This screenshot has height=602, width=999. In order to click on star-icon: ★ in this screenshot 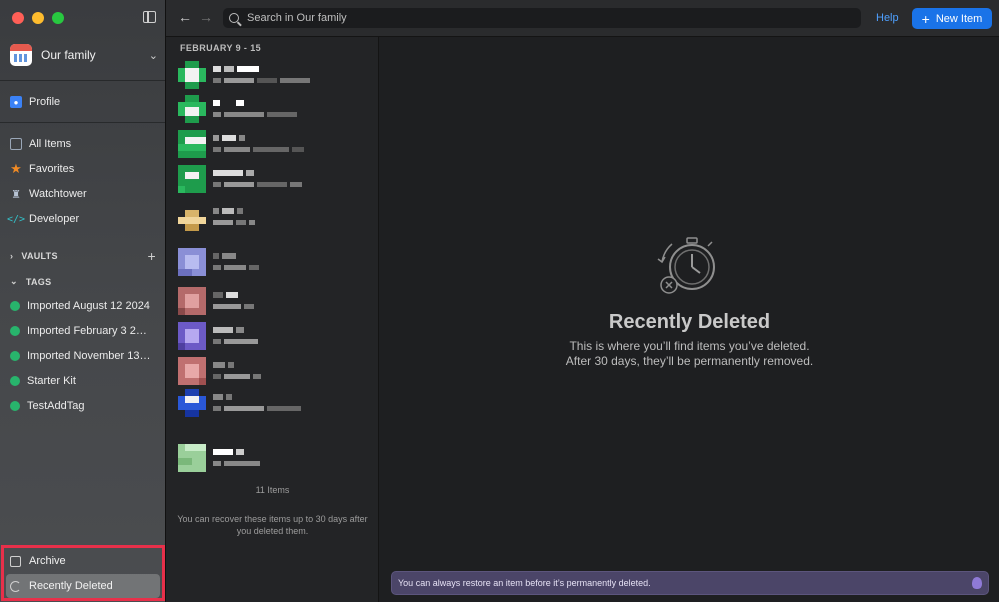, I will do `click(16, 168)`.